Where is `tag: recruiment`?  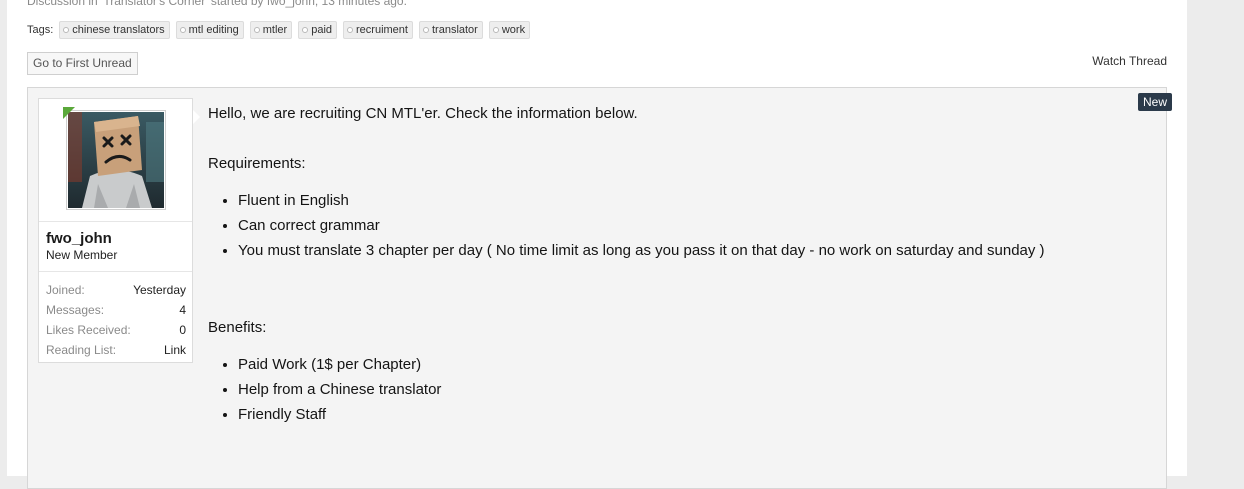 tag: recruiment is located at coordinates (378, 30).